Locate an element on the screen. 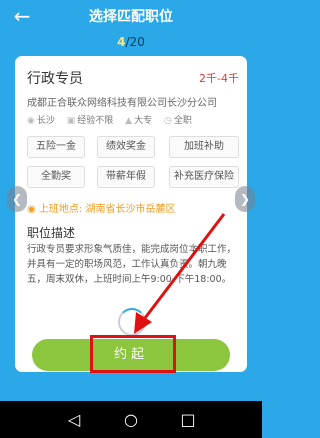 The image size is (320, 438). job-meta: ◉ 长沙 ▣ 经验不限 ▲ 大专 ◷ 全职 is located at coordinates (114, 119).